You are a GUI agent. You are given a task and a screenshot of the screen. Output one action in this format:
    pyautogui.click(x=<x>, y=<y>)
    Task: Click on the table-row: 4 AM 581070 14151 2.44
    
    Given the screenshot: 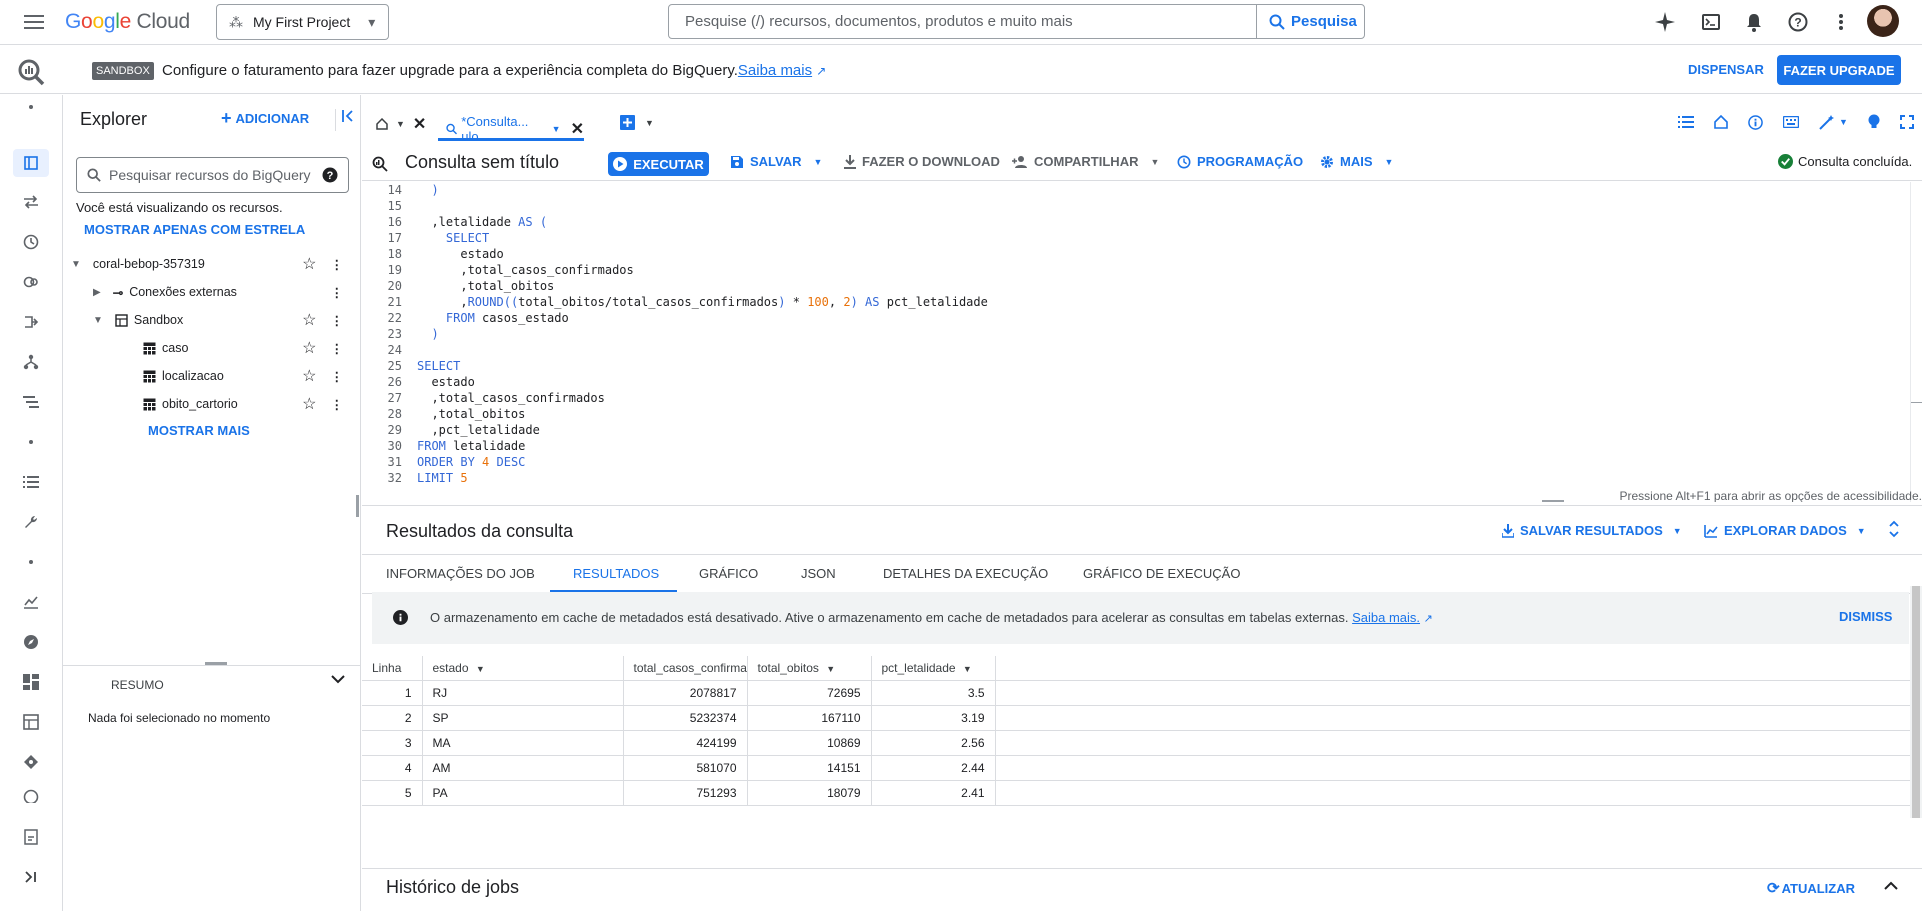 What is the action you would take?
    pyautogui.click(x=1136, y=768)
    